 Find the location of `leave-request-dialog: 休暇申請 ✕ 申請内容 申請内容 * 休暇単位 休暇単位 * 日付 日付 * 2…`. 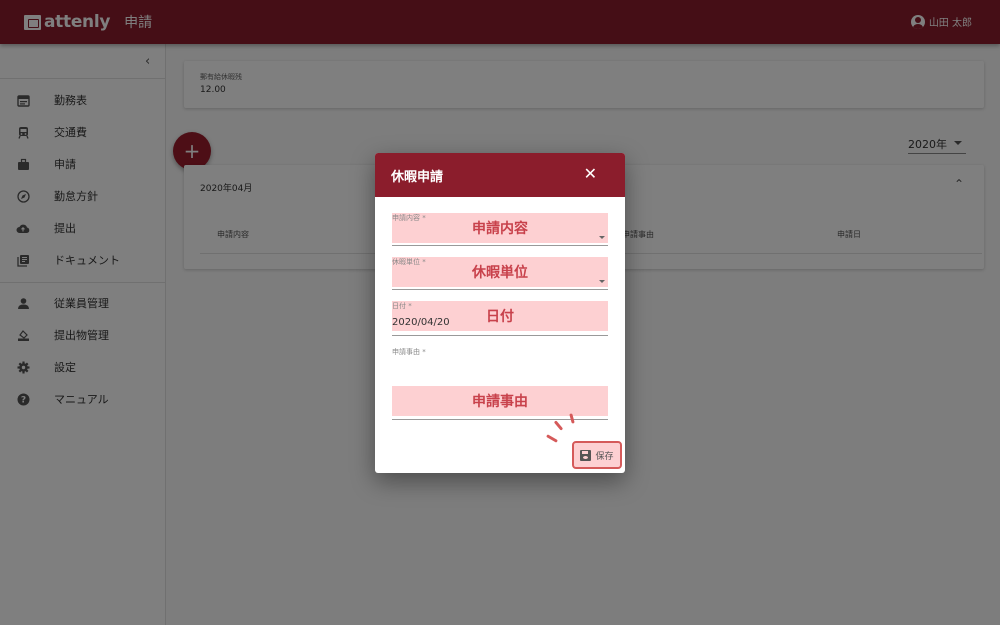

leave-request-dialog: 休暇申請 ✕ 申請内容 申請内容 * 休暇単位 休暇単位 * 日付 日付 * 2… is located at coordinates (500, 313).